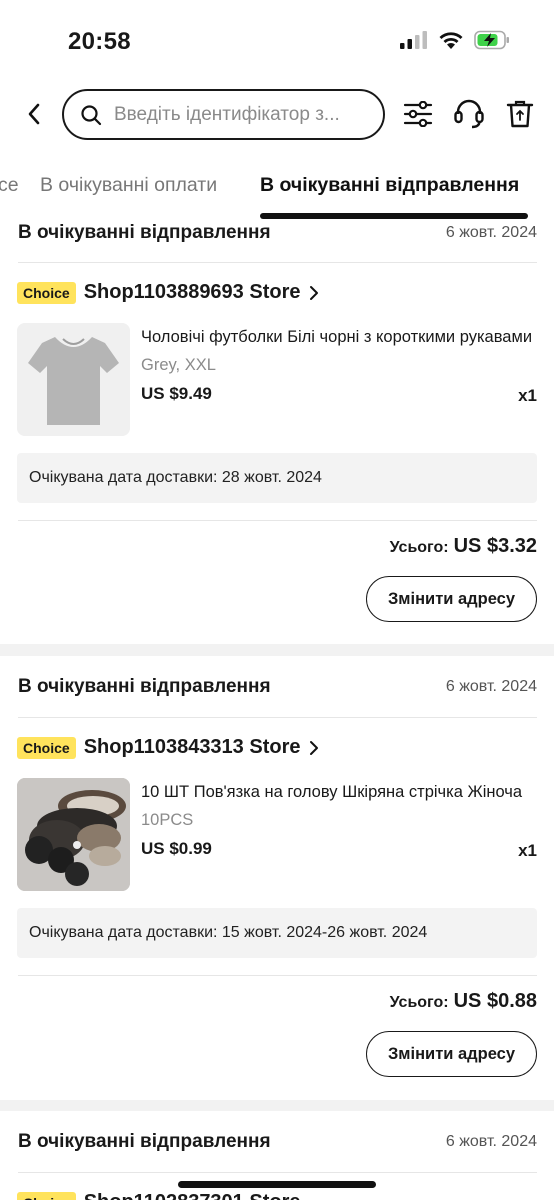  I want to click on store-link: Choice Shop1103889693 Store, so click(168, 292).